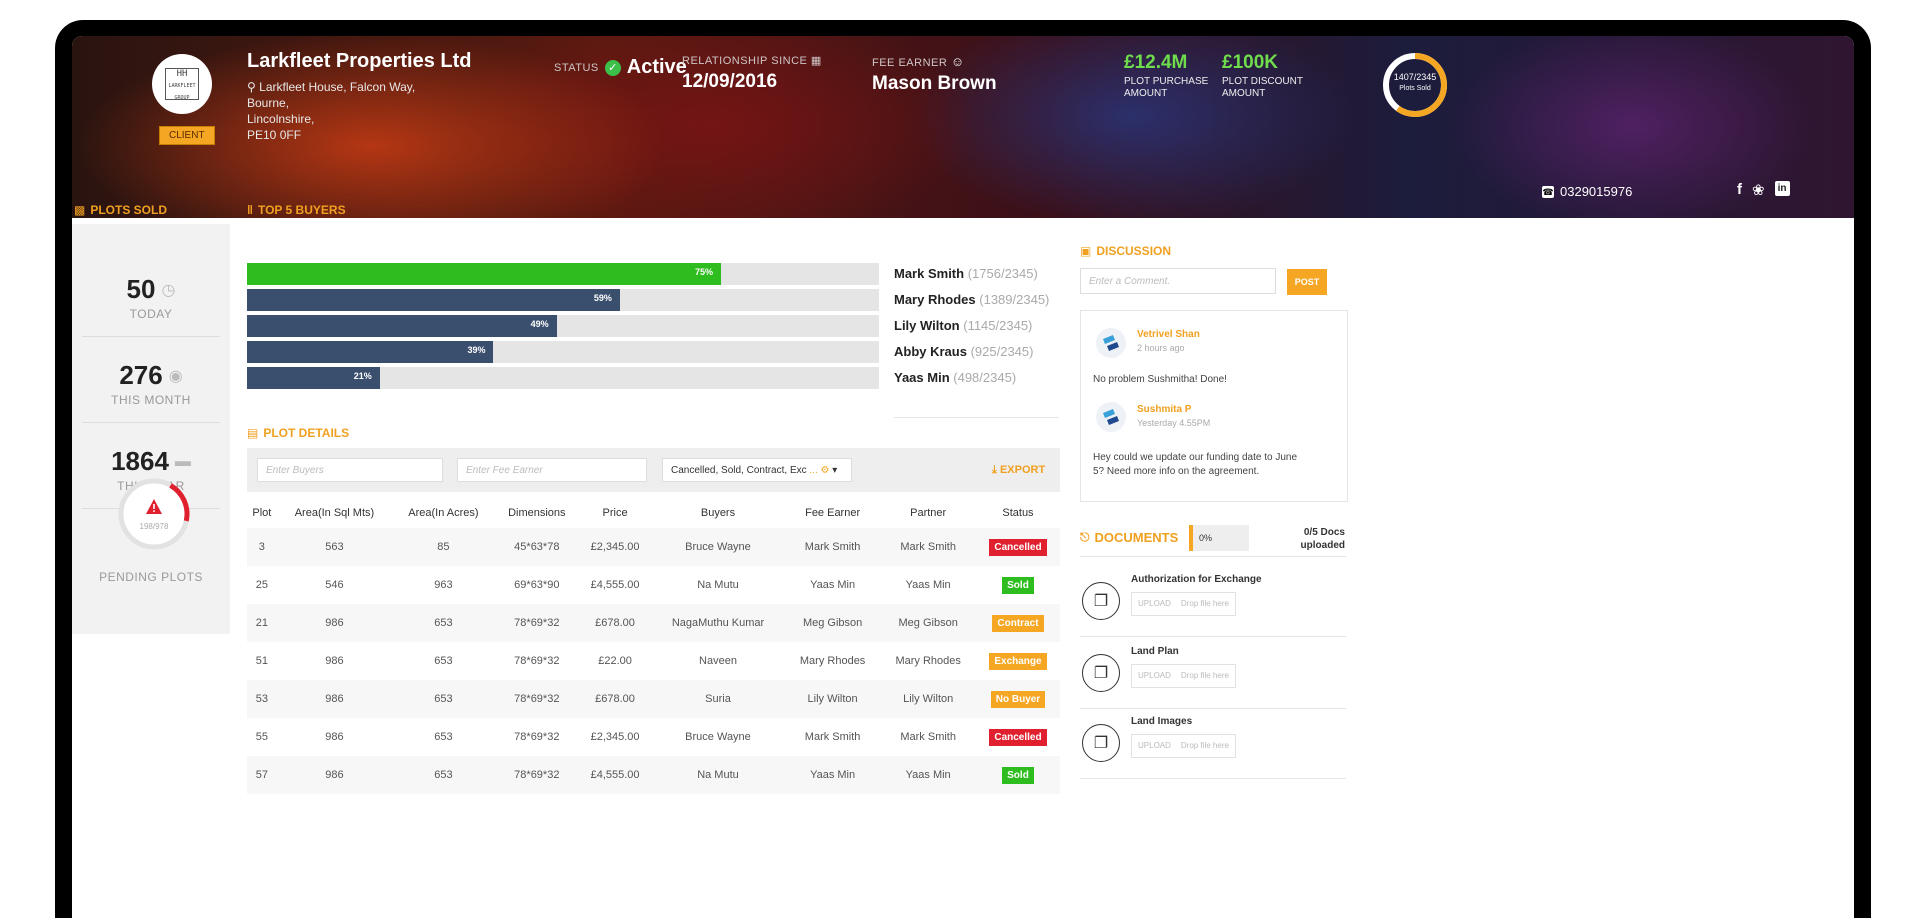 The image size is (1926, 918). I want to click on plot-purchase-label: AMOUNT, so click(1146, 93).